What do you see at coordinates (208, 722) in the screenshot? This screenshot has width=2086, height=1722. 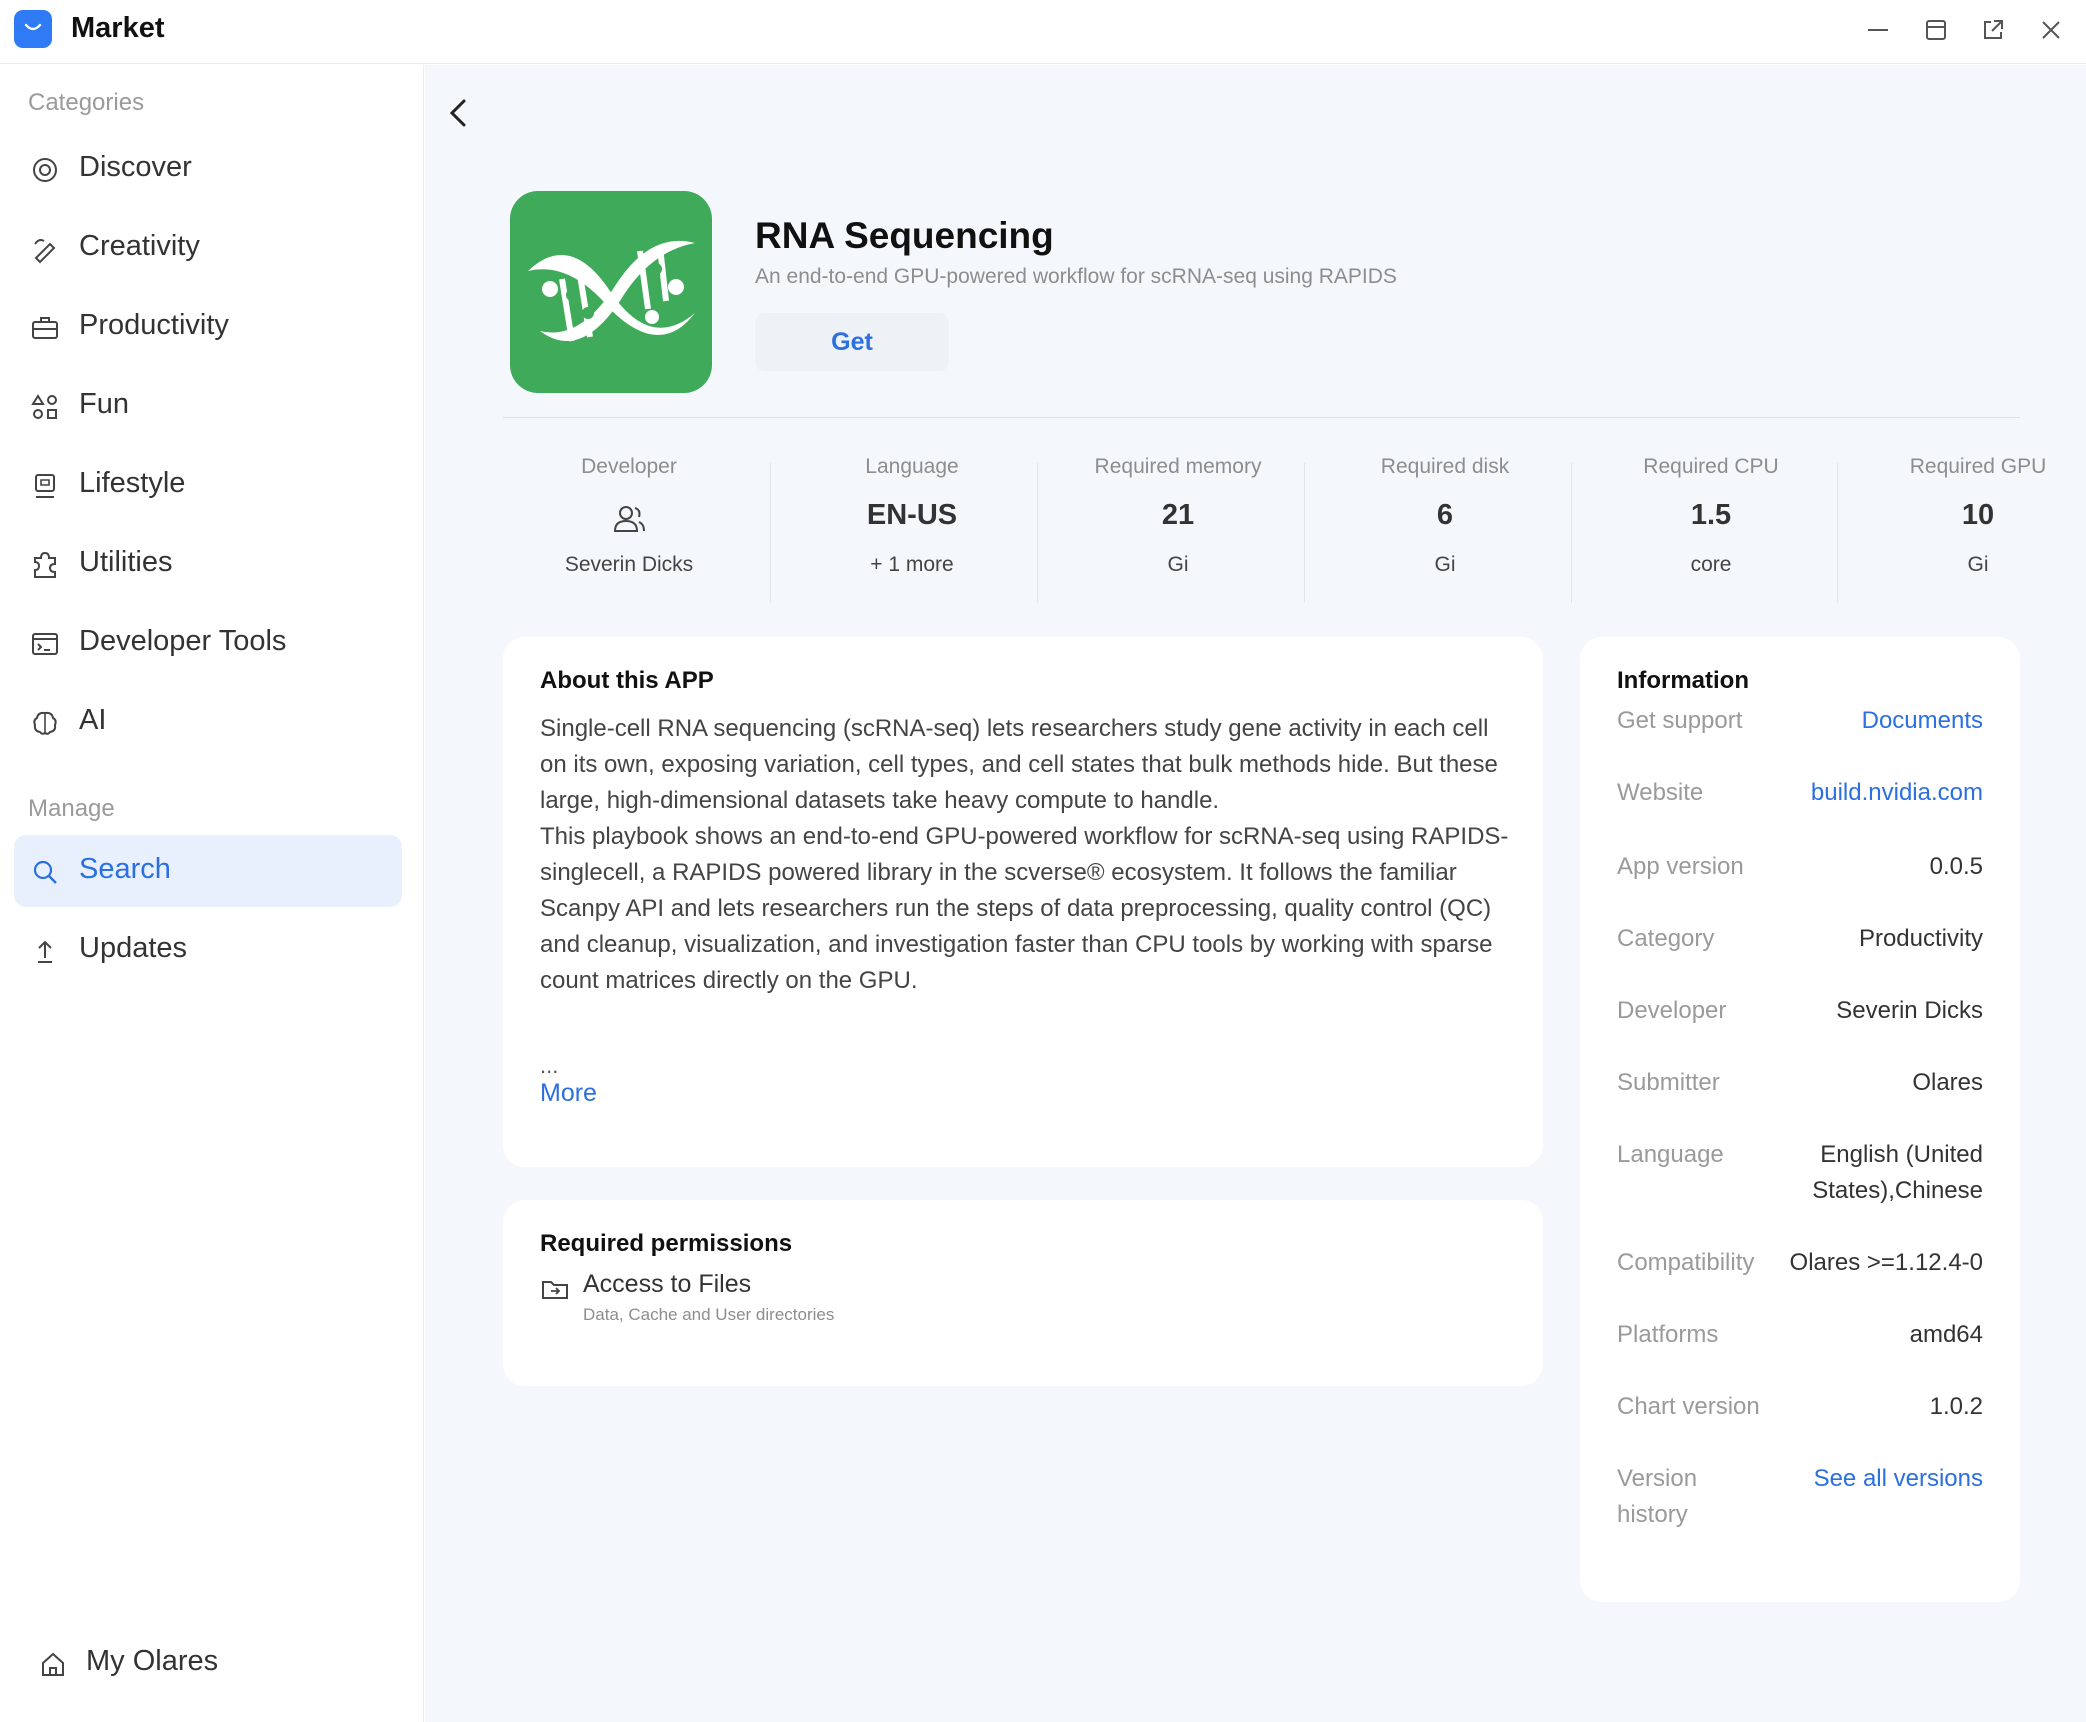 I see `sidebar-item-ai: AI` at bounding box center [208, 722].